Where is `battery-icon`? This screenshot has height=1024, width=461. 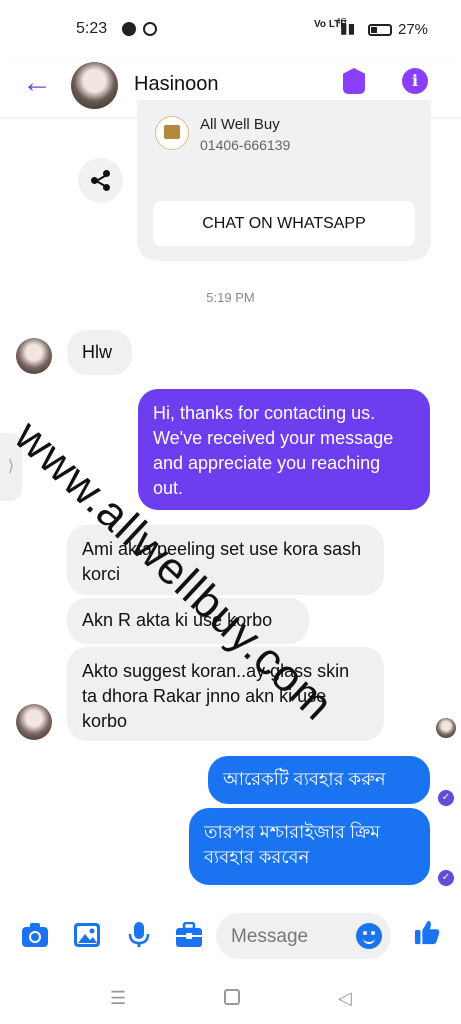 battery-icon is located at coordinates (380, 30).